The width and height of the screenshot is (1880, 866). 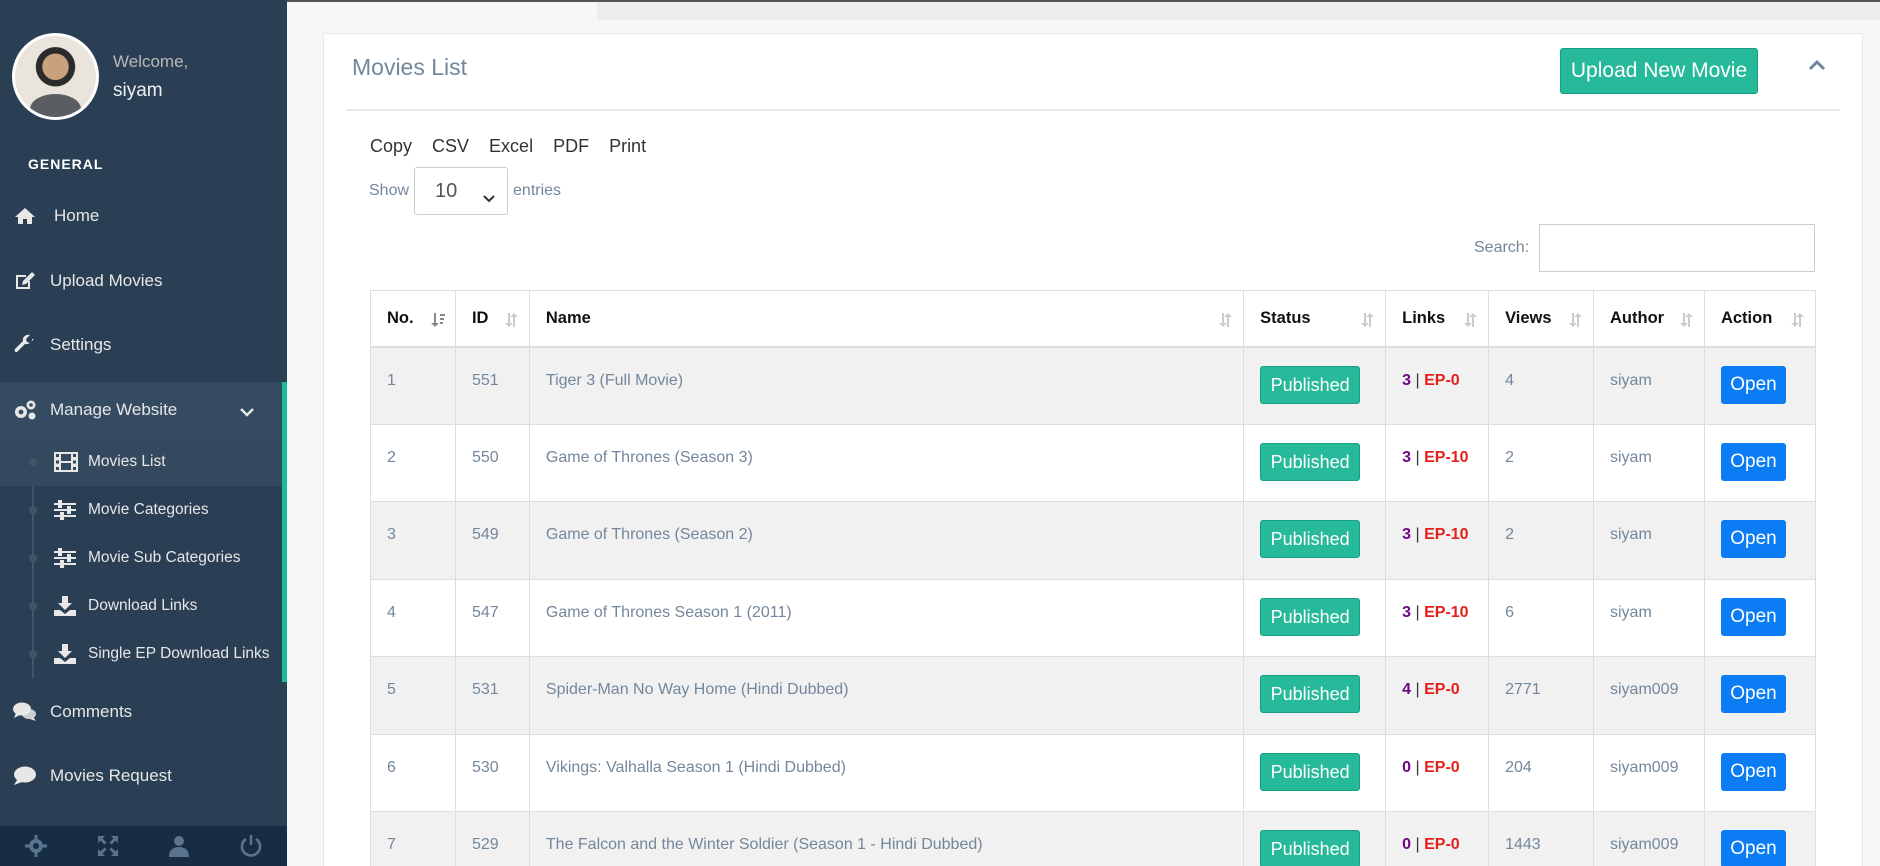 What do you see at coordinates (413, 540) in the screenshot?
I see `cell-no: 3` at bounding box center [413, 540].